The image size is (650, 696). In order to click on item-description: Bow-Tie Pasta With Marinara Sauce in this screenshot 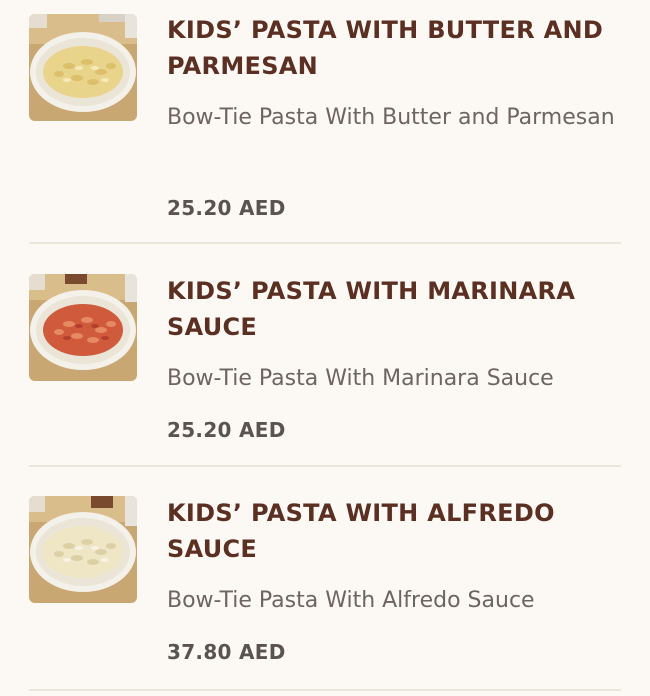, I will do `click(360, 378)`.